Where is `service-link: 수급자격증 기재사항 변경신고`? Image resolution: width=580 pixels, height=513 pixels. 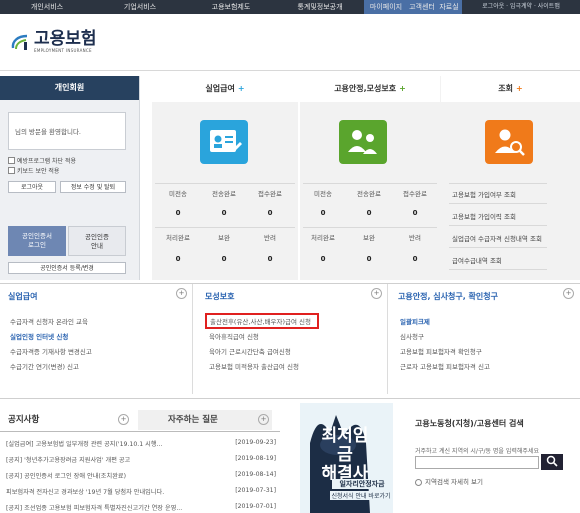
service-link: 수급자격증 기재사항 변경신고 is located at coordinates (51, 351).